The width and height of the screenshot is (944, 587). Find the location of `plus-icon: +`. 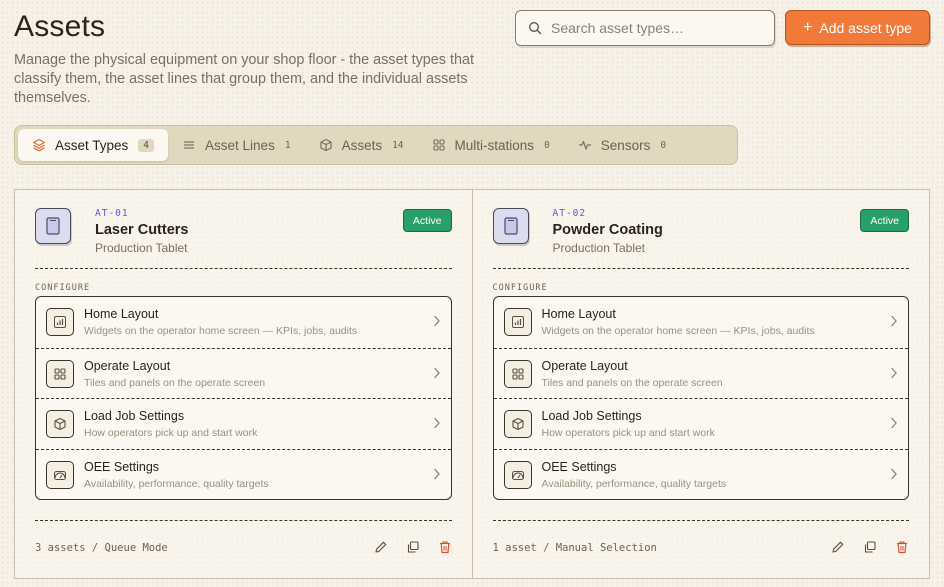

plus-icon: + is located at coordinates (808, 27).